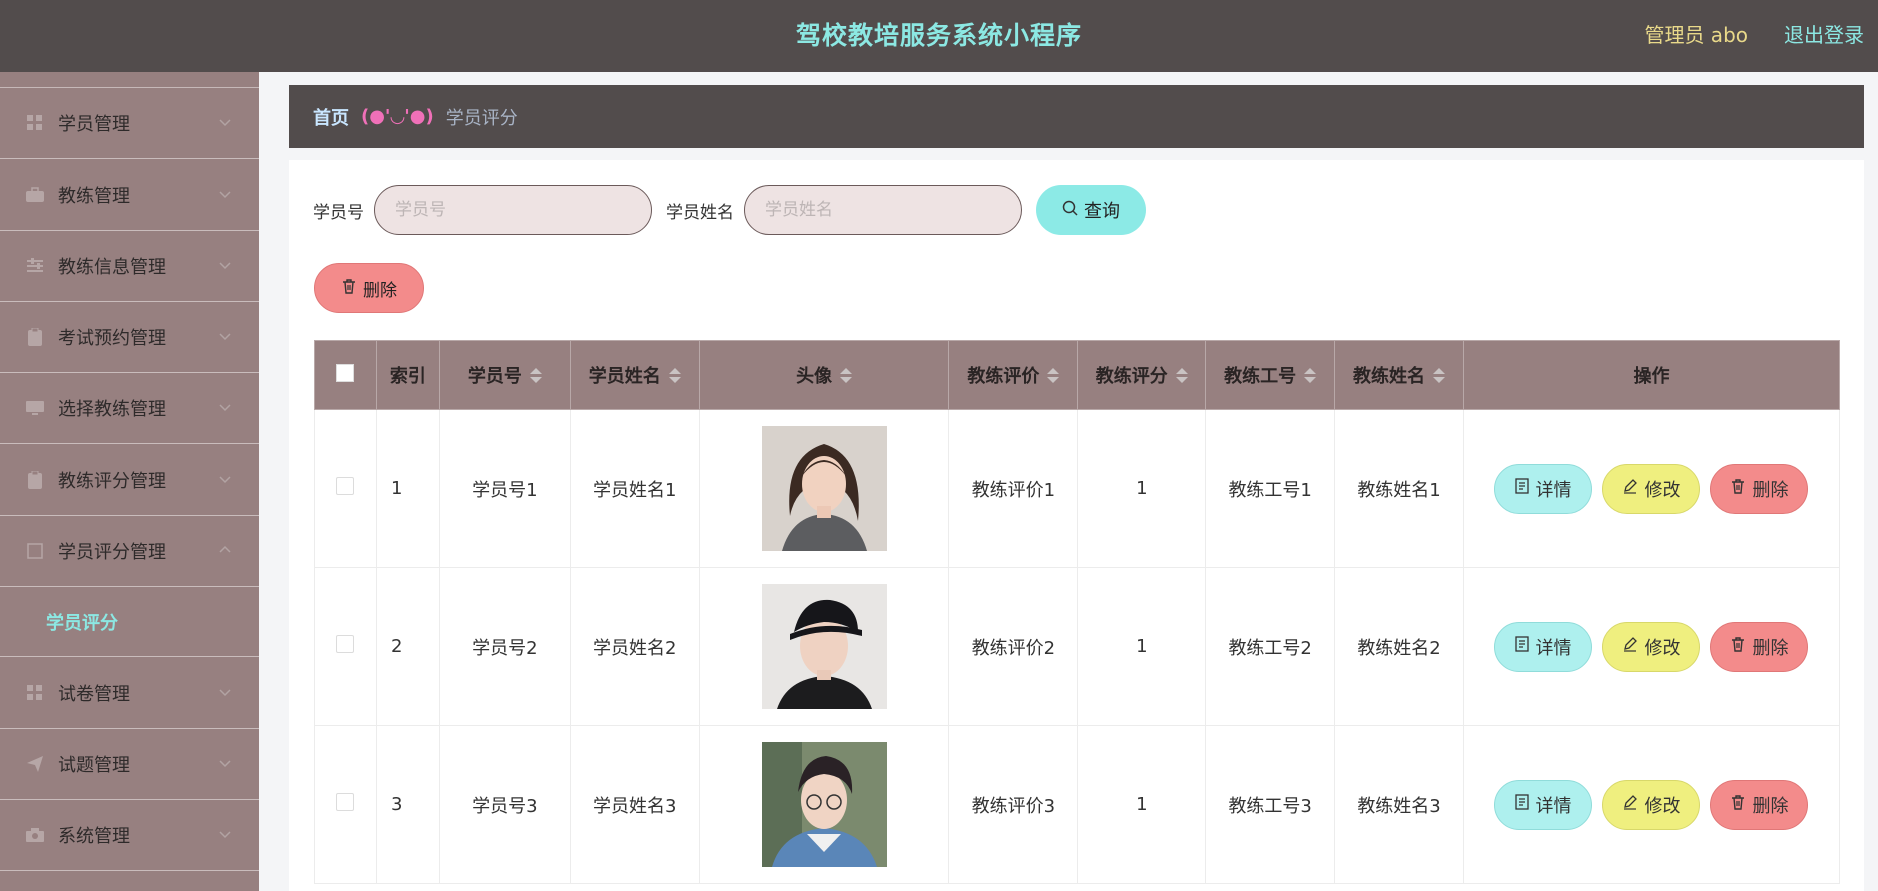 This screenshot has height=891, width=1878. I want to click on row-index: 1, so click(407, 488).